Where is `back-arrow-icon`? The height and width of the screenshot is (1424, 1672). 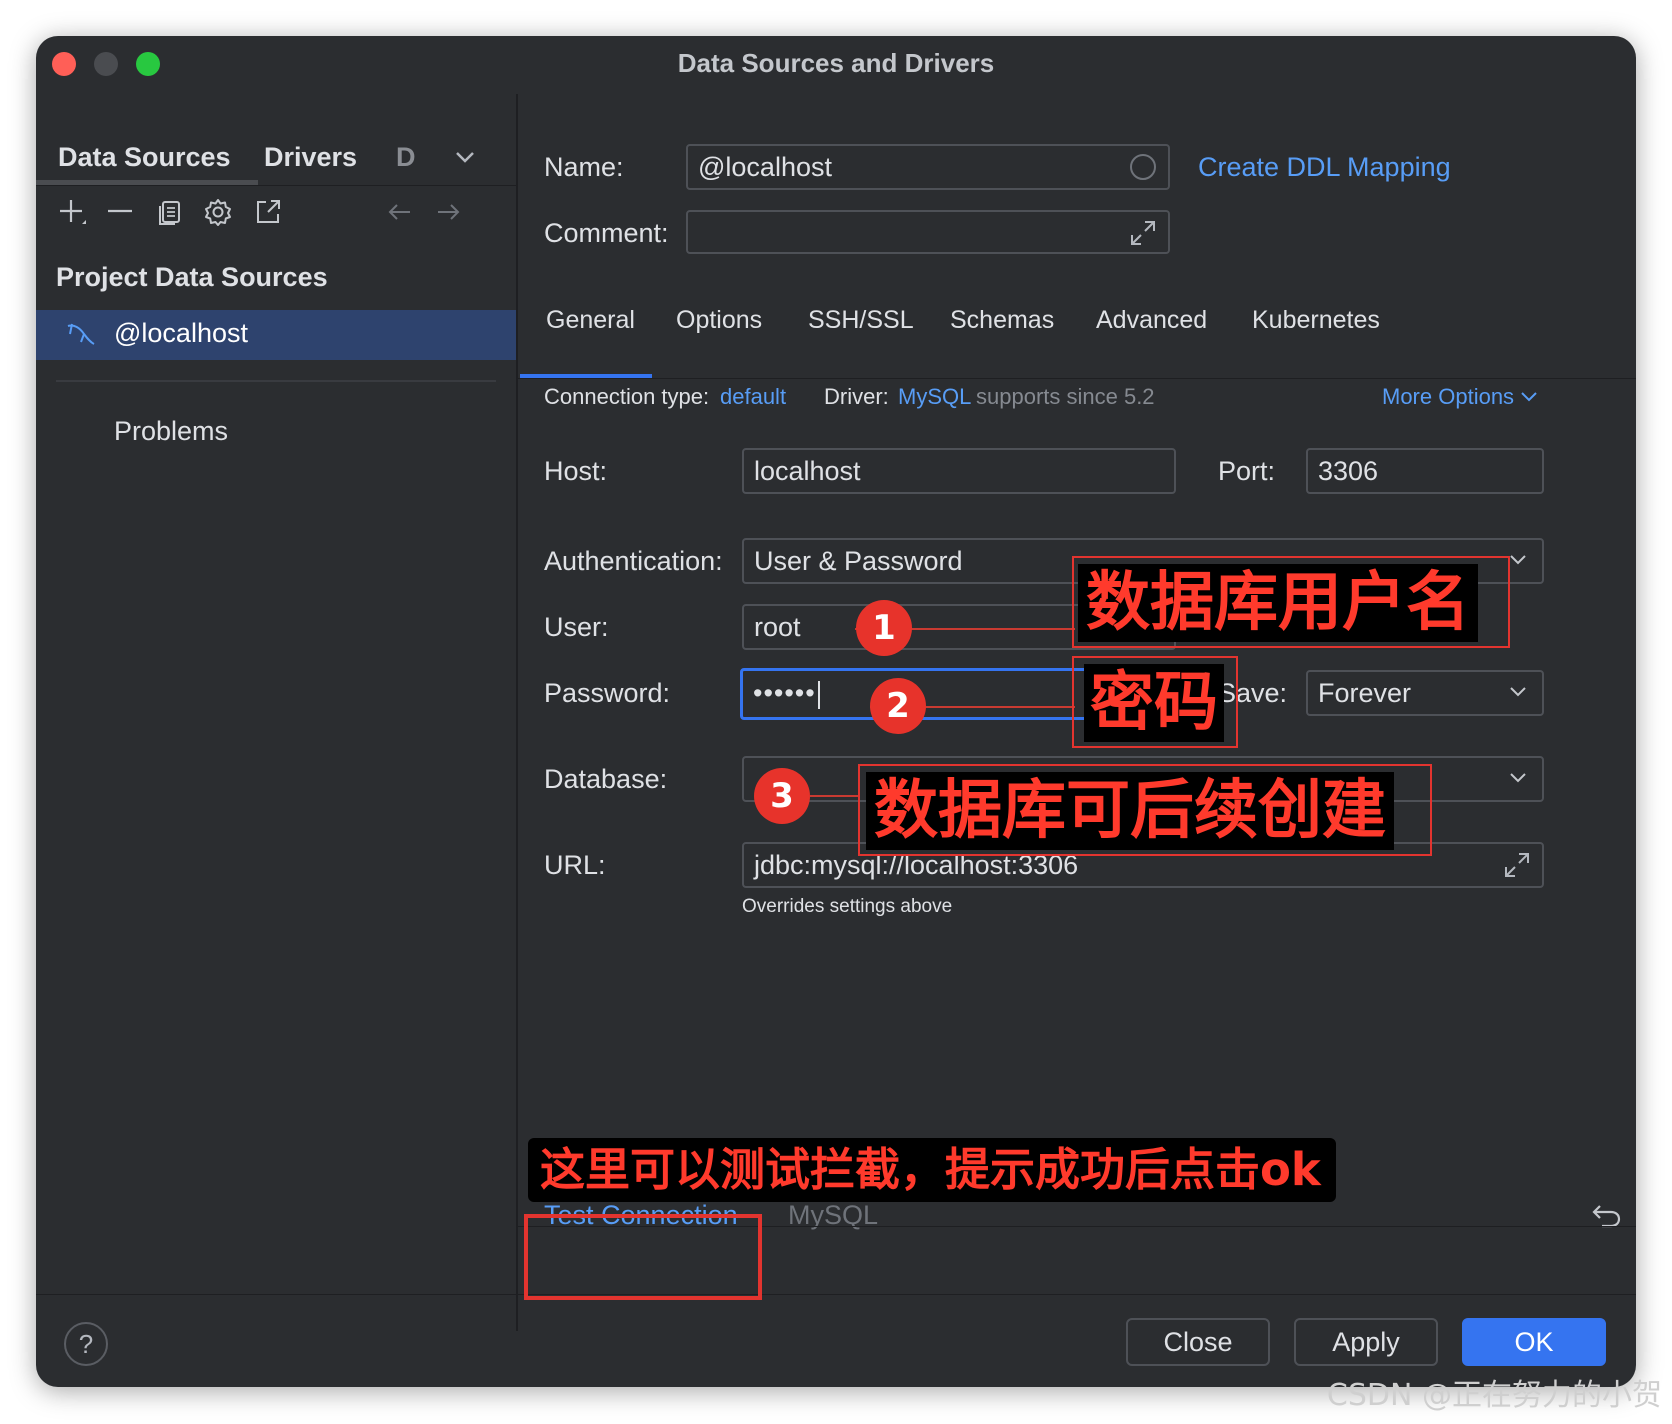 back-arrow-icon is located at coordinates (402, 216).